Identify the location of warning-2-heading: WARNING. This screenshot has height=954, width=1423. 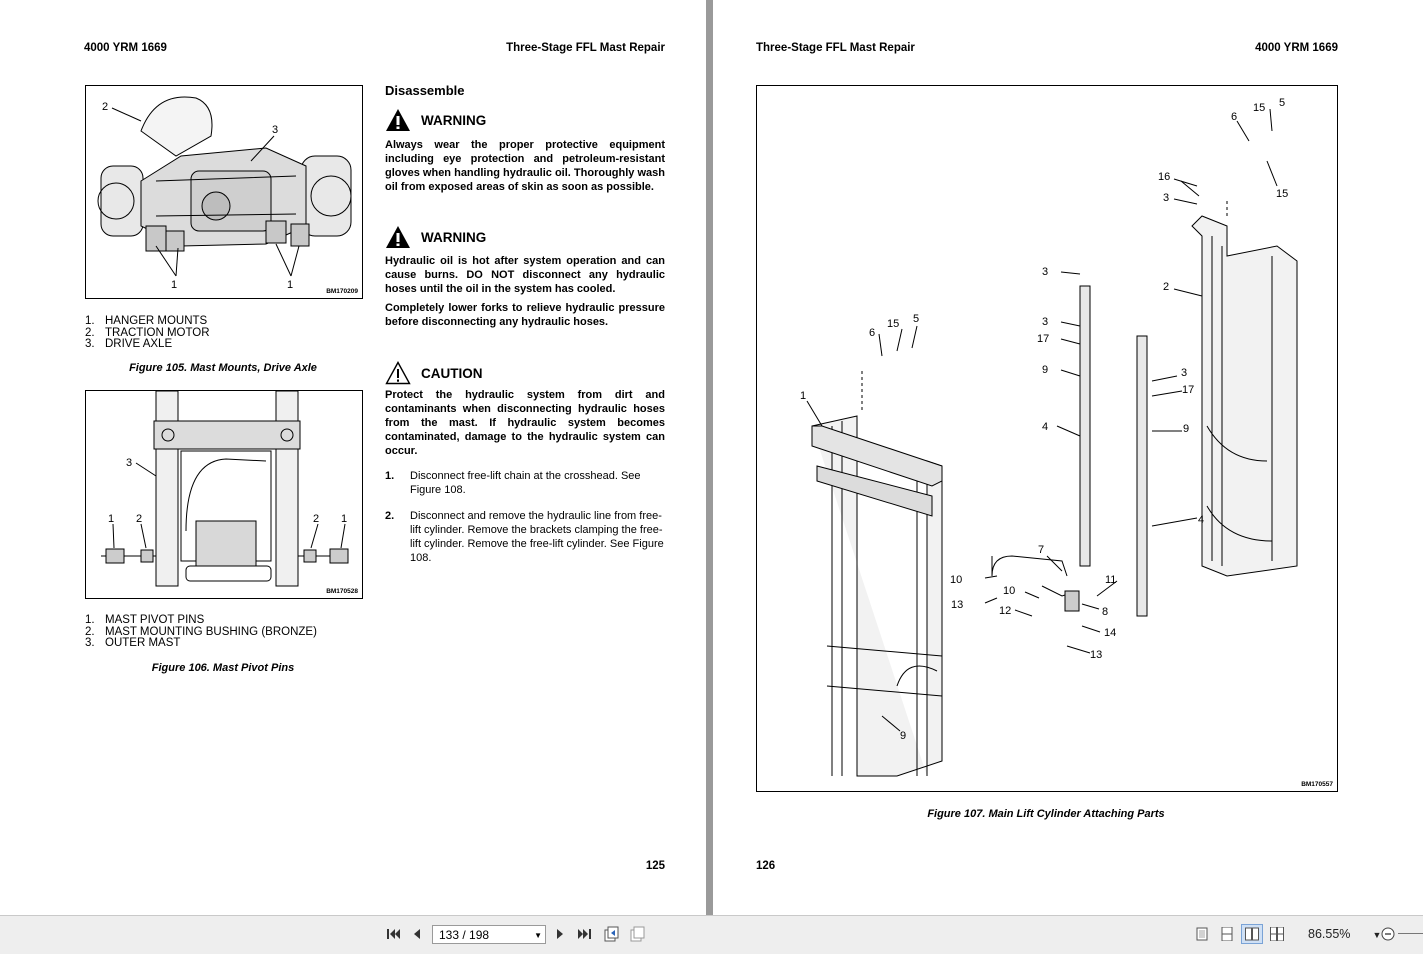
(435, 237).